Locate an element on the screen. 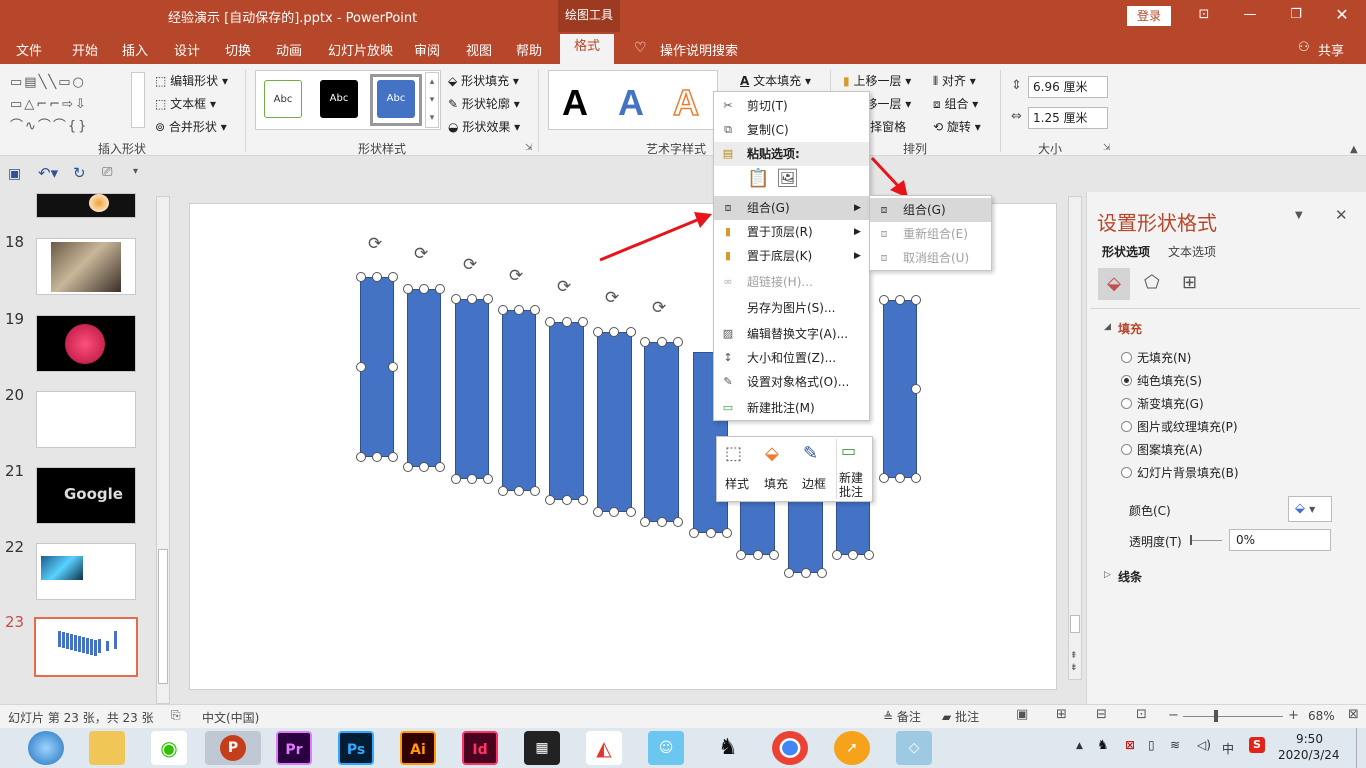  indesign-icon: Id is located at coordinates (480, 748).